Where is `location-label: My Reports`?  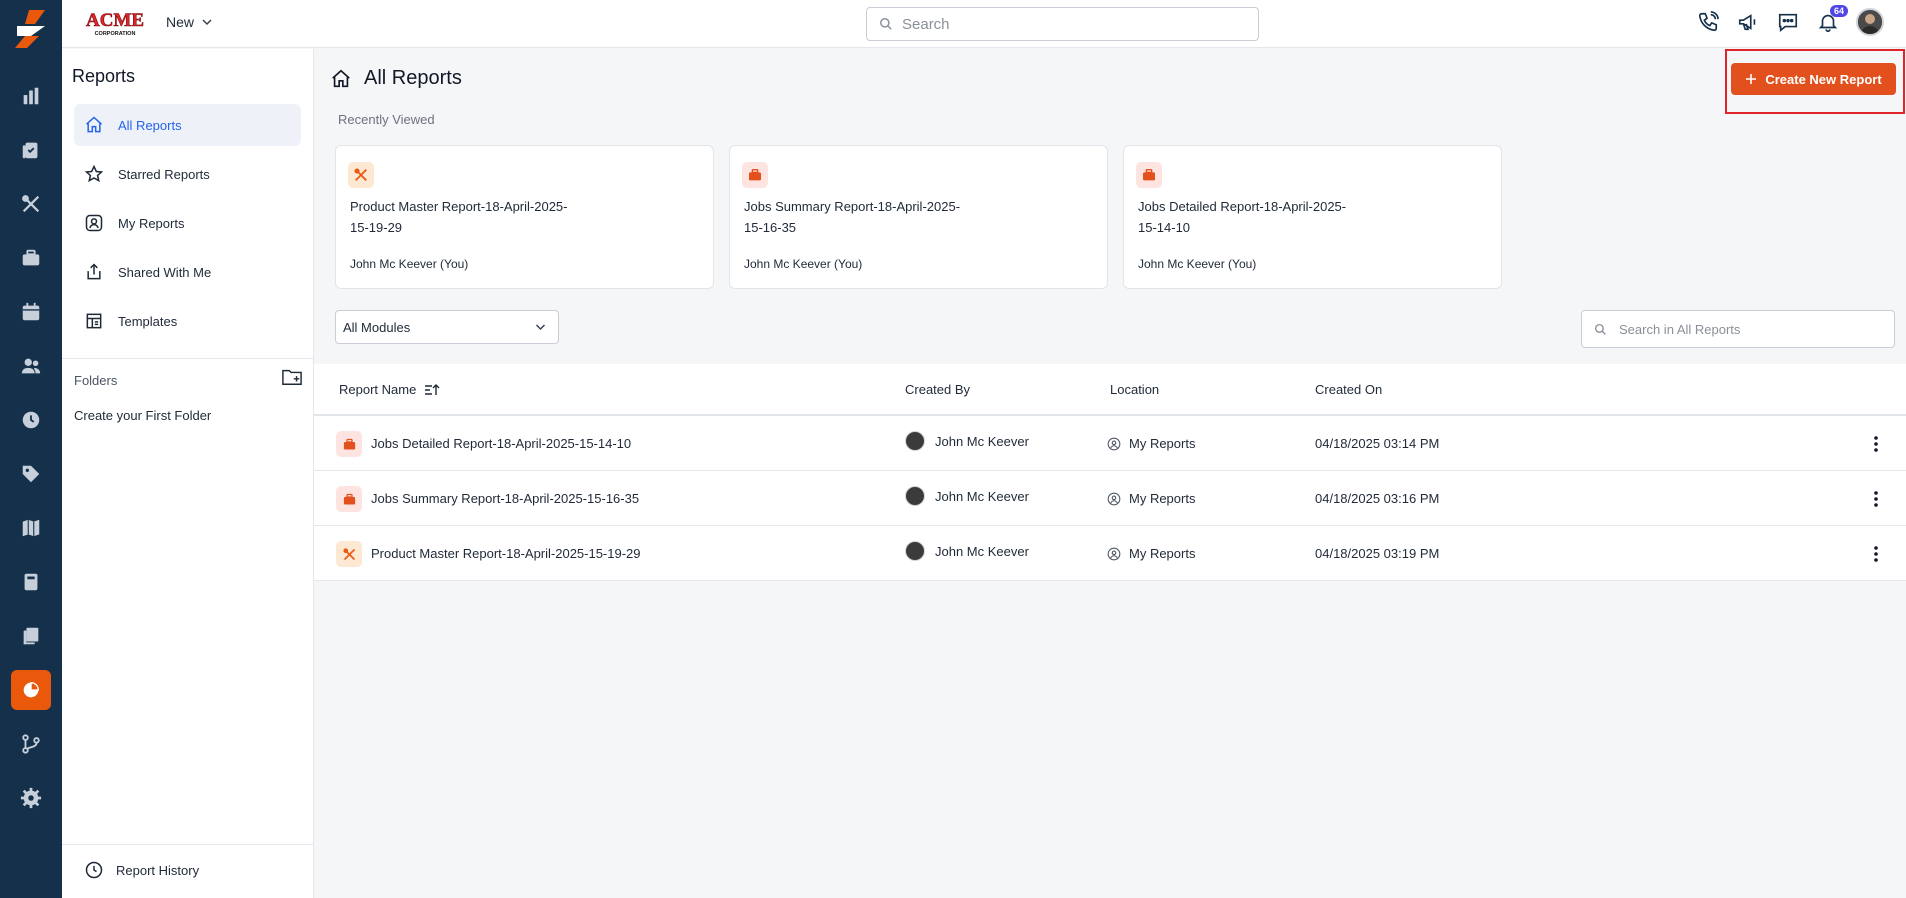 location-label: My Reports is located at coordinates (1162, 553).